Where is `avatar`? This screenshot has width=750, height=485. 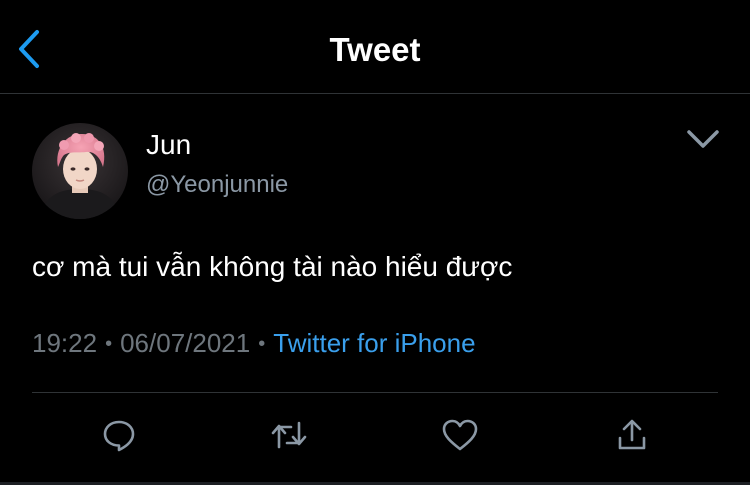 avatar is located at coordinates (80, 171).